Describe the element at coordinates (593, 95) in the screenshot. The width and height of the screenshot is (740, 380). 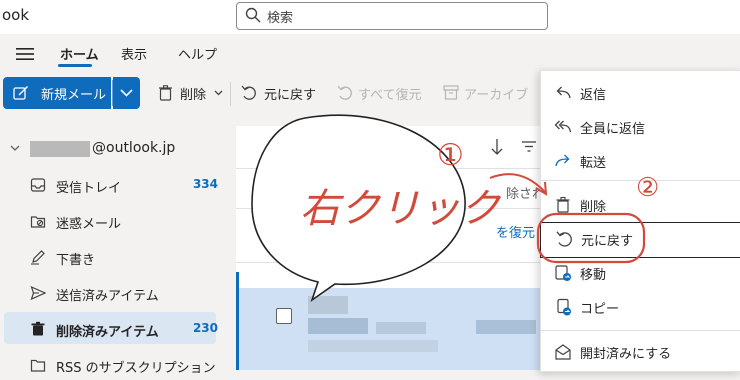
I see `menu-item-label: 返信` at that location.